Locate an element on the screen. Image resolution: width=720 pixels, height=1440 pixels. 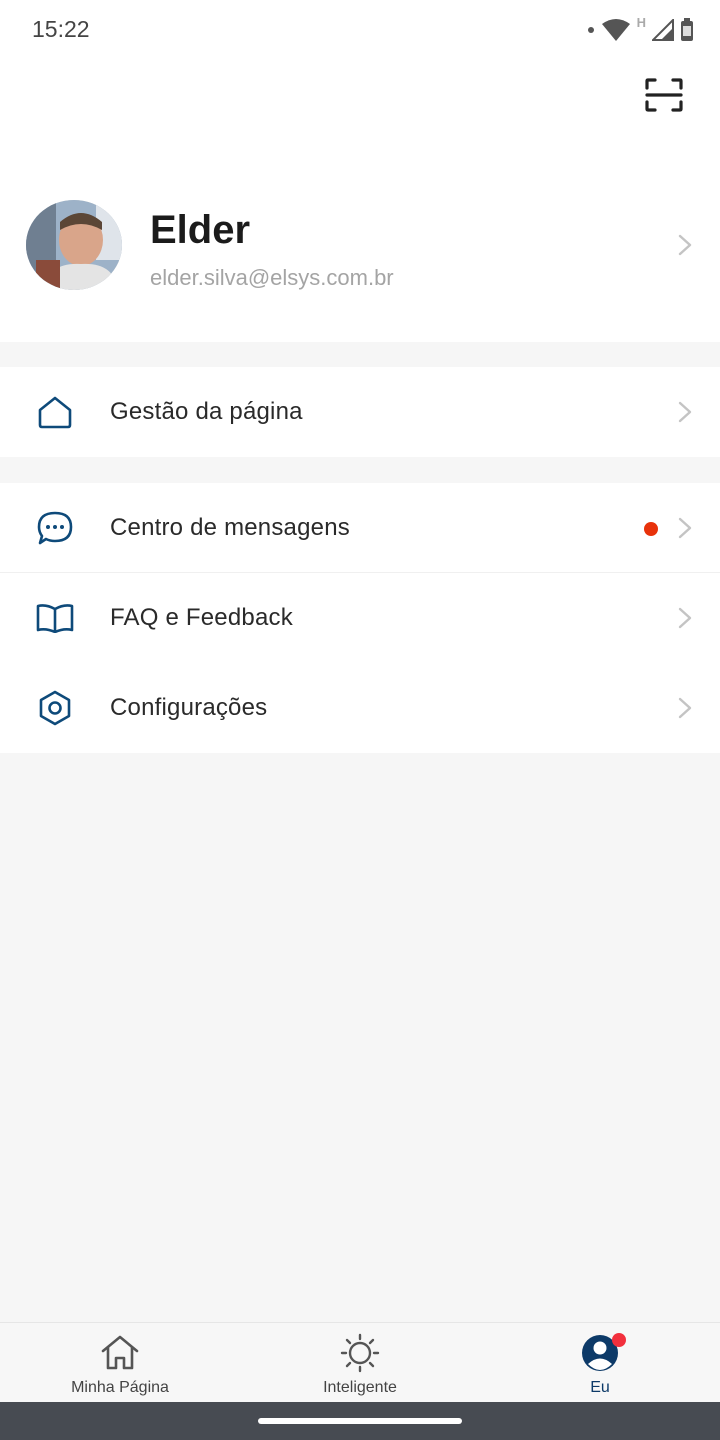
scan-icon is located at coordinates (664, 95).